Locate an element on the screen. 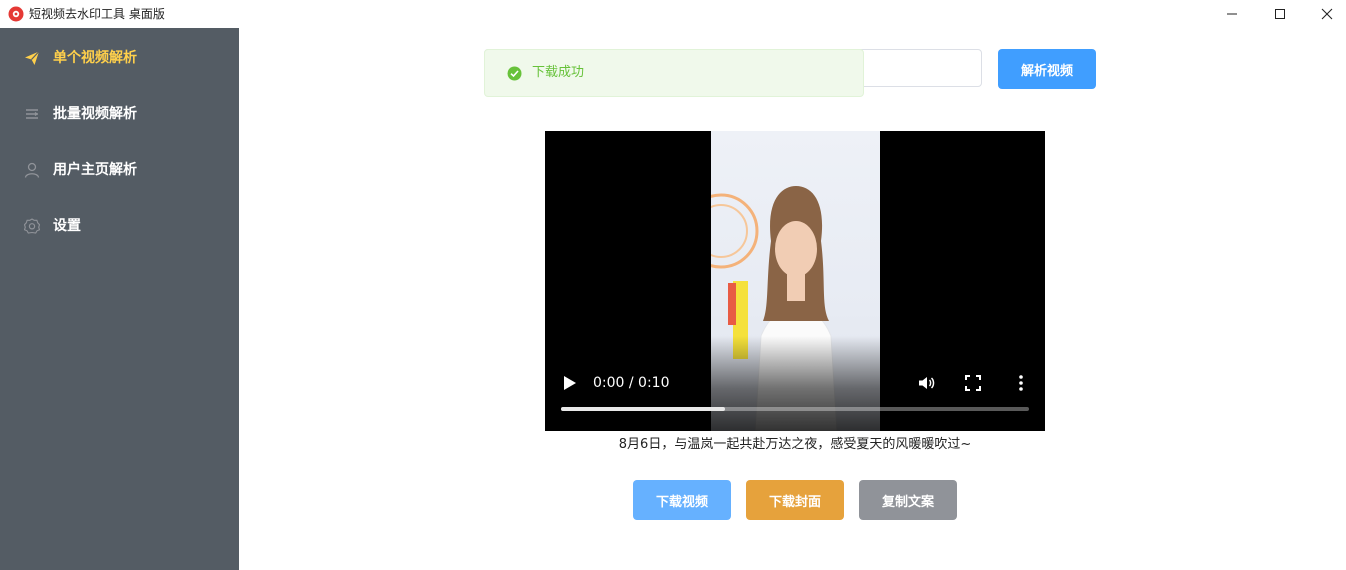 The image size is (1346, 570). window-title: 短视频去水印工具 桌面版 is located at coordinates (97, 14).